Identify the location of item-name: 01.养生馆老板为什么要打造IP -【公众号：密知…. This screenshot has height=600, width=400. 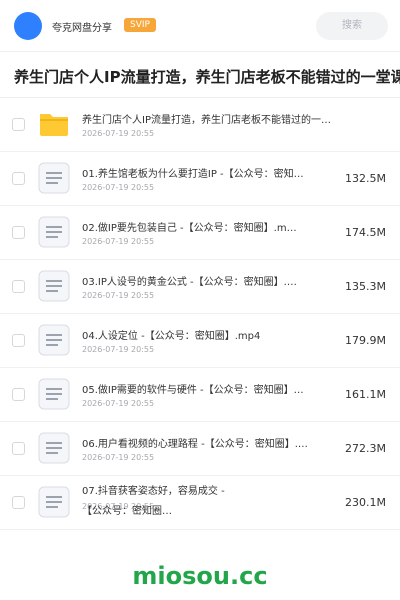
(193, 174).